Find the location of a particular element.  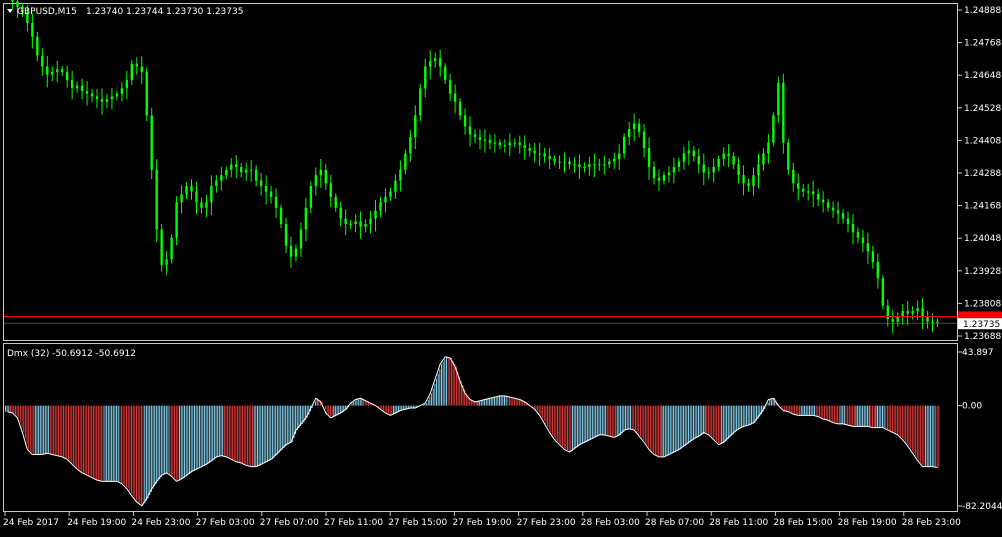

symbol-label: GBPUSD,M15 is located at coordinates (47, 12).